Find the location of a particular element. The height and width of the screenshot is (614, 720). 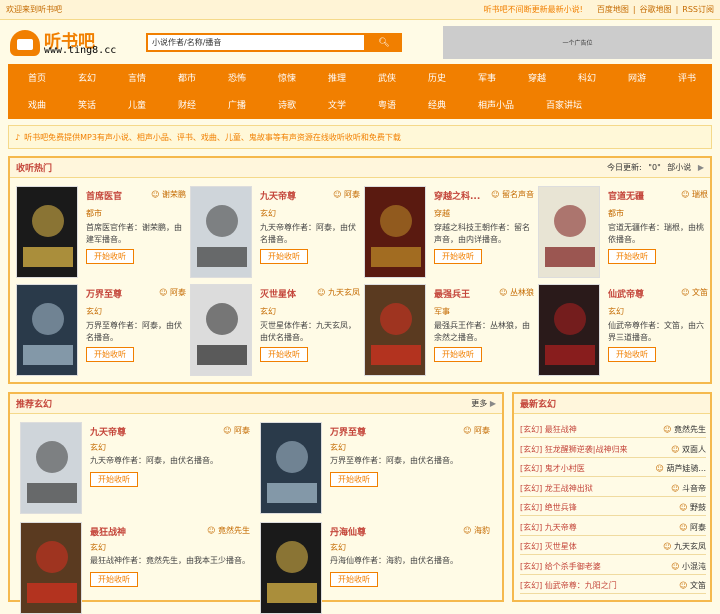

nav-item: 网游 is located at coordinates (637, 77).